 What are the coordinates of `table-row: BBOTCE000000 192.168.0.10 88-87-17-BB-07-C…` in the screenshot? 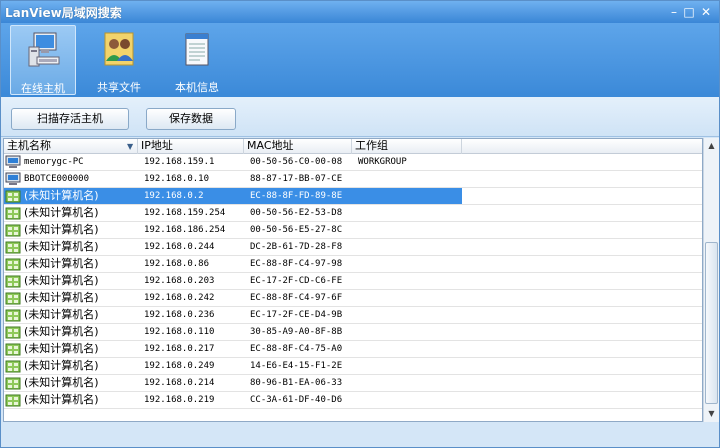 It's located at (353, 179).